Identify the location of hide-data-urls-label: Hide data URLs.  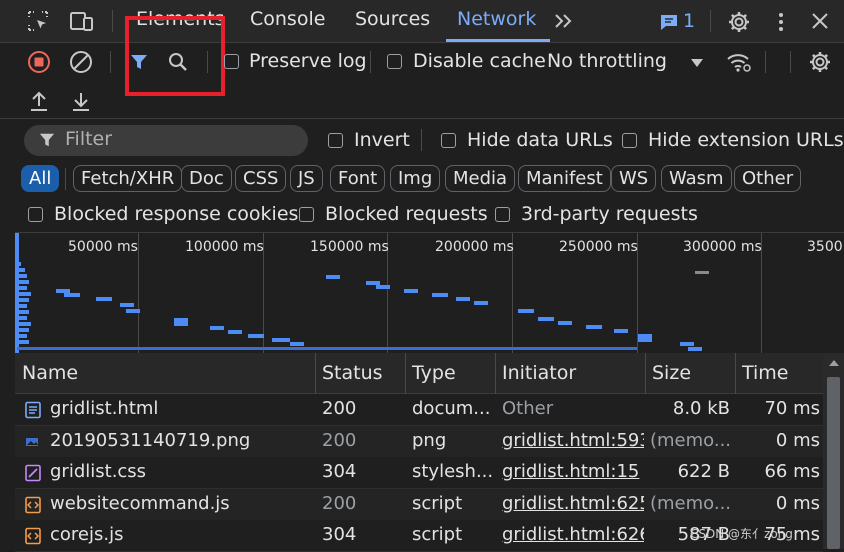
(540, 140).